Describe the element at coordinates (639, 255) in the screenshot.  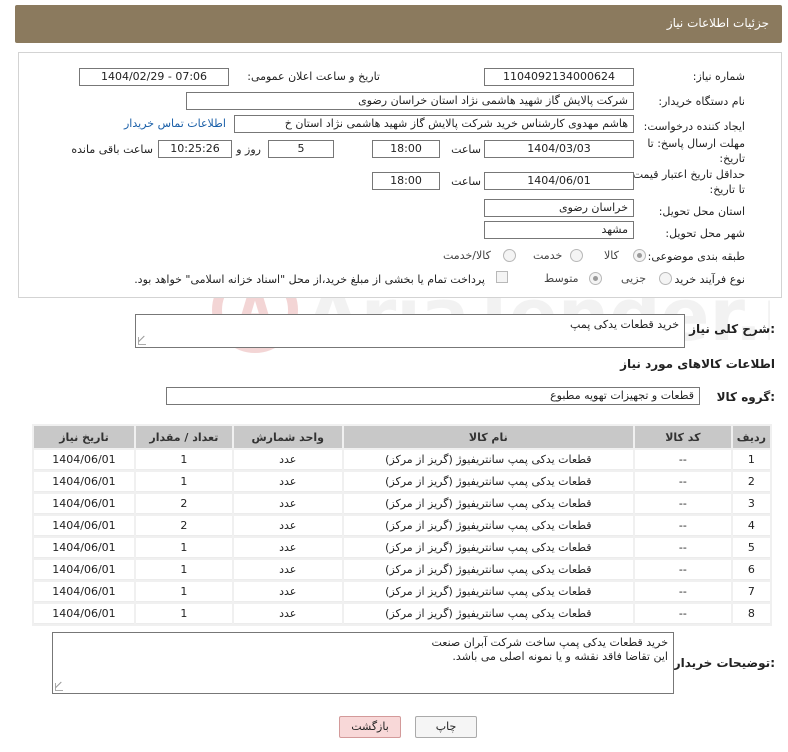
I see `category-goods-radio` at that location.